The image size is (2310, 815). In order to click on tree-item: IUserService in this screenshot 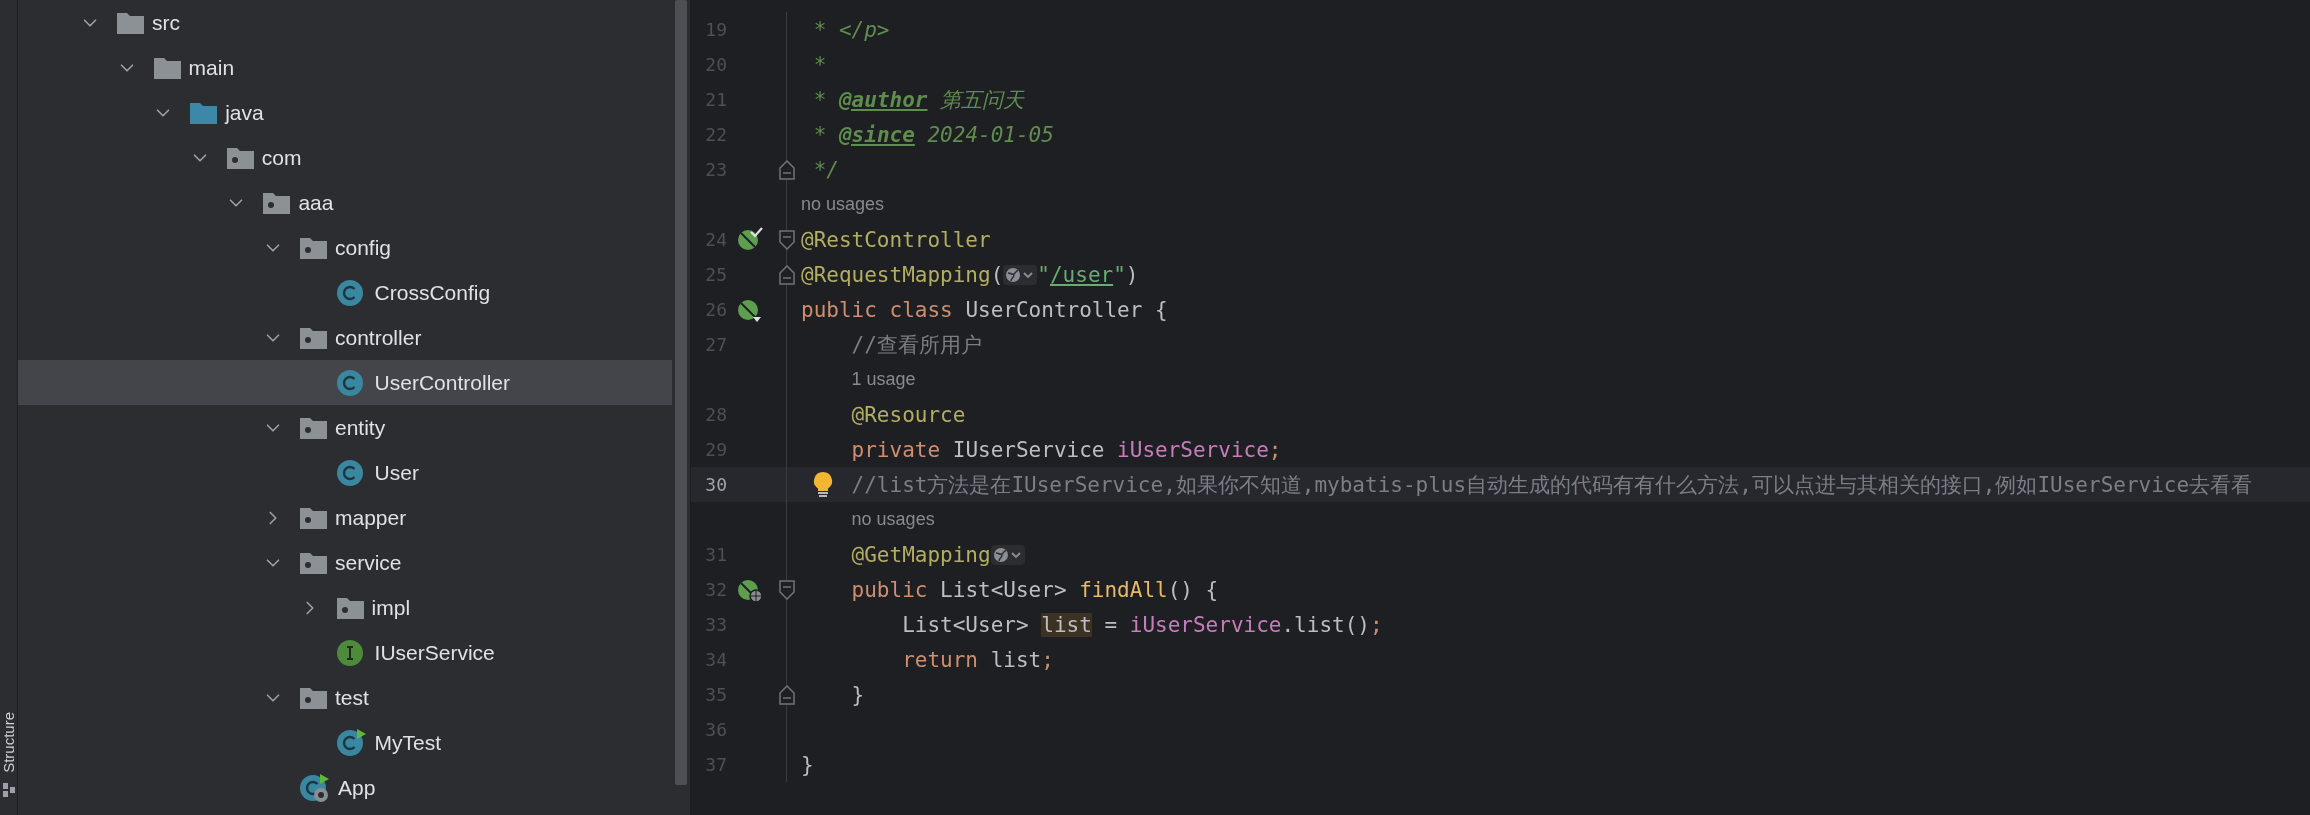, I will do `click(345, 652)`.